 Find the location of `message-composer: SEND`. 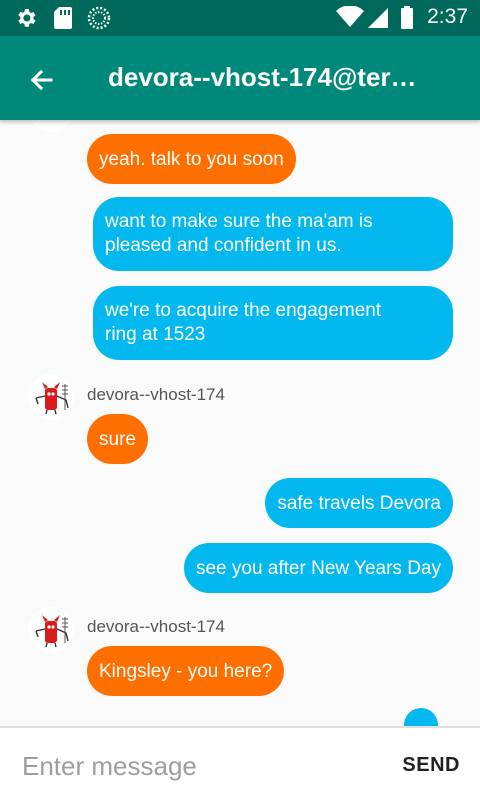

message-composer: SEND is located at coordinates (240, 763).